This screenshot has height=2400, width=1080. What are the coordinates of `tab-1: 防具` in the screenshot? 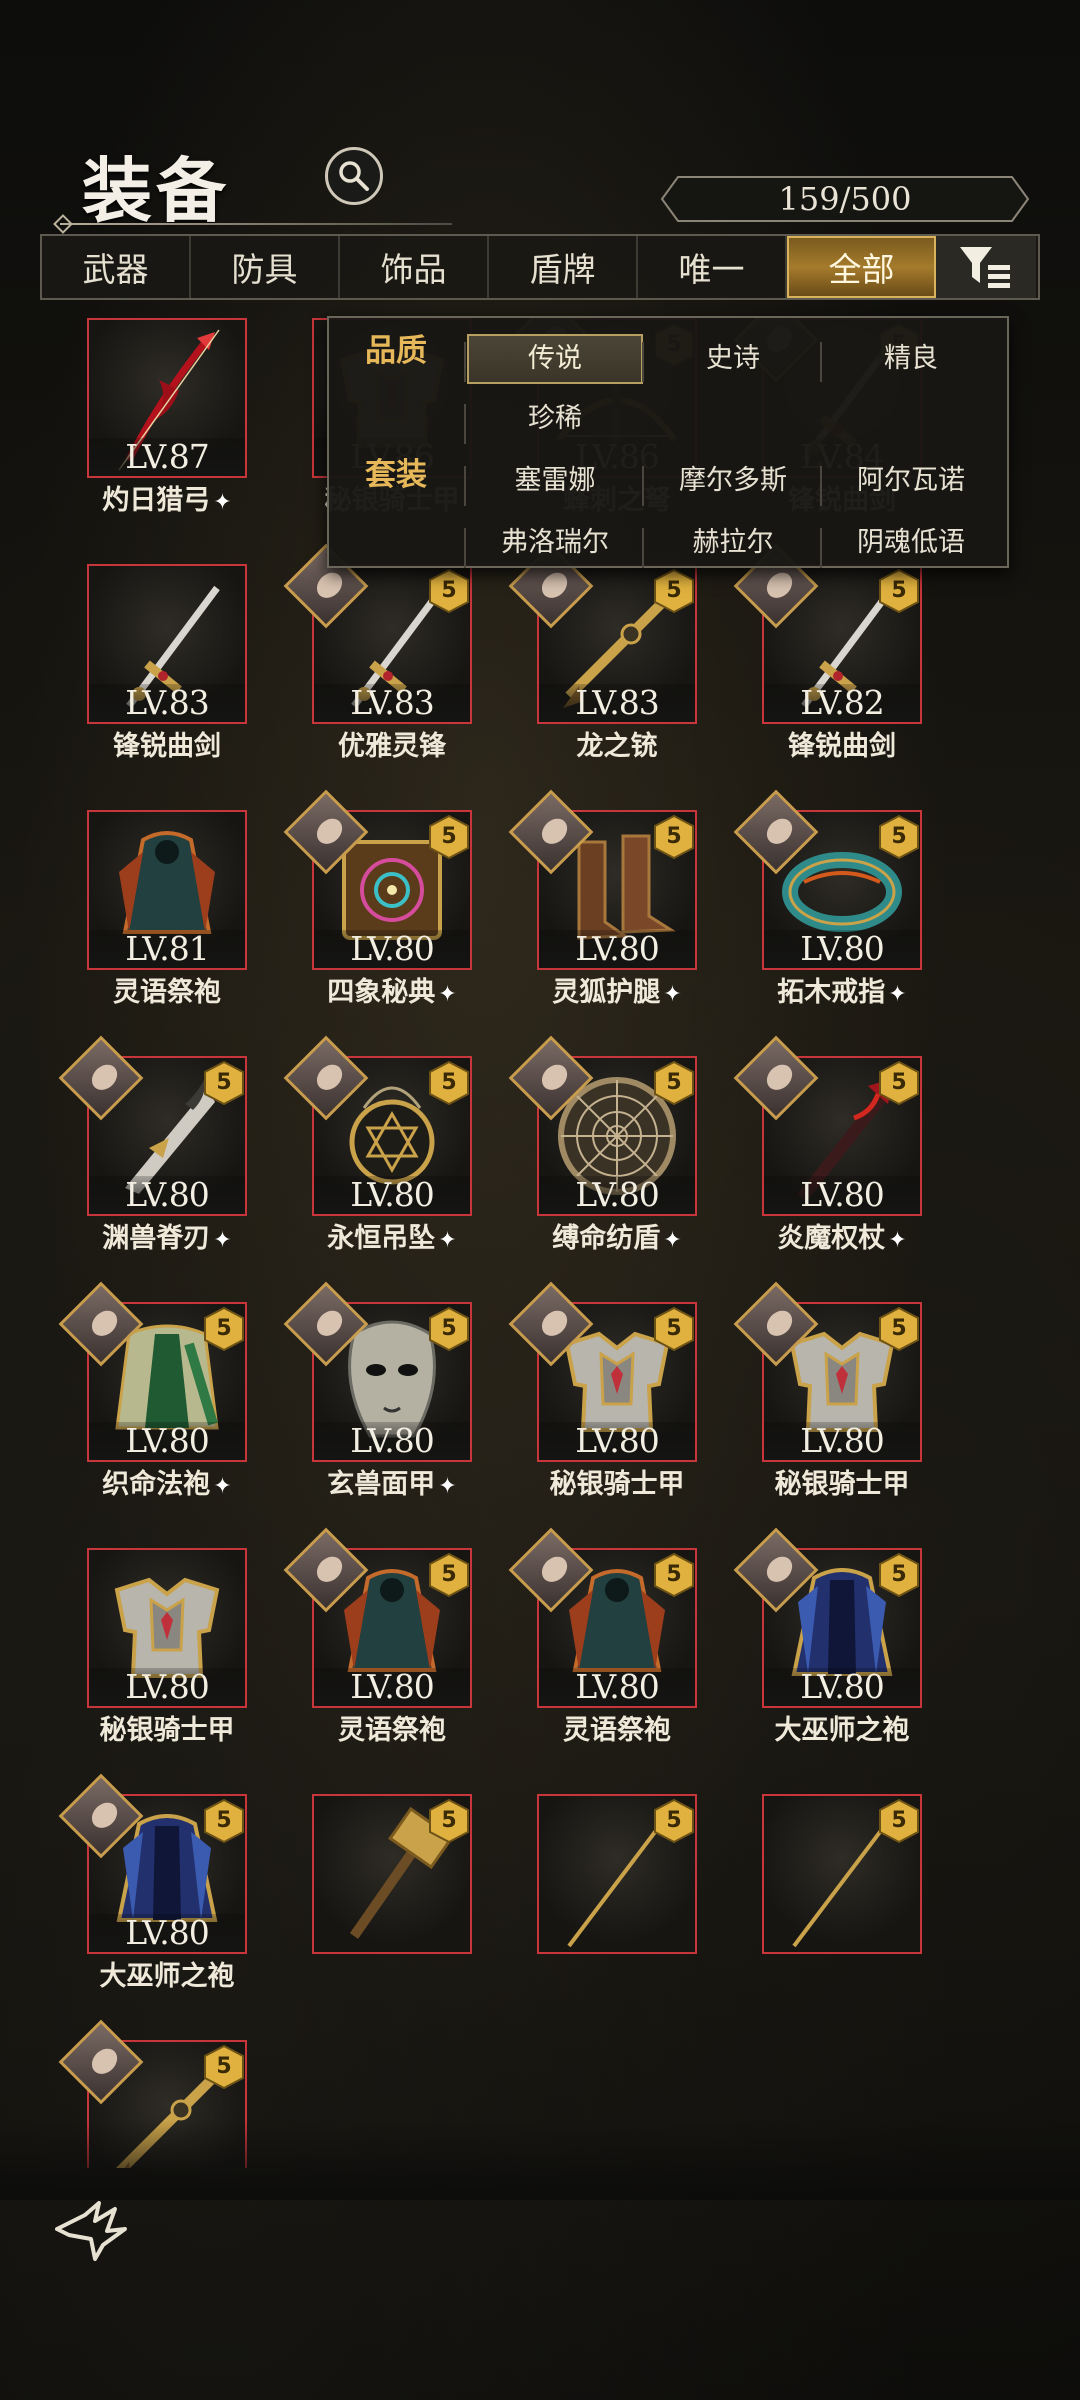 It's located at (265, 267).